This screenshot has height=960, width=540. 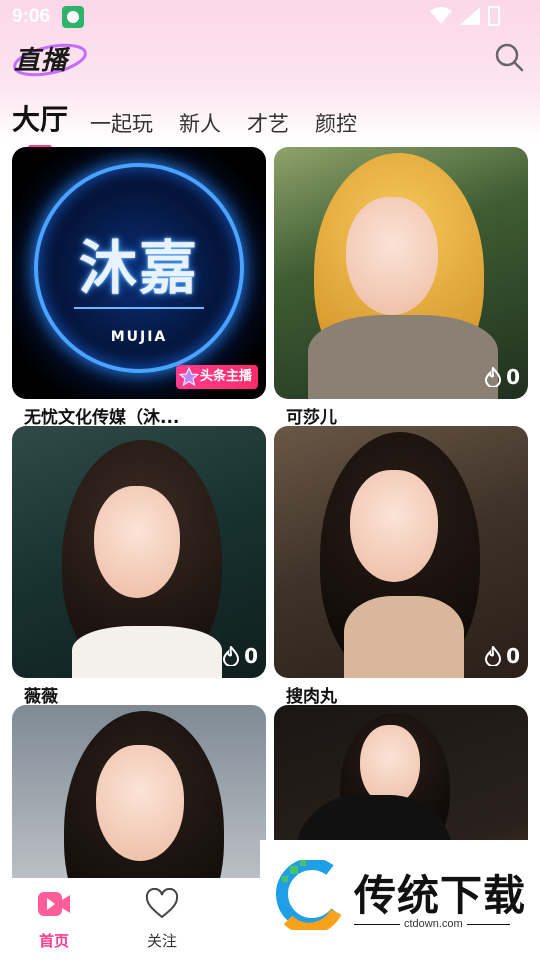 What do you see at coordinates (270, 61) in the screenshot?
I see `header: 直播` at bounding box center [270, 61].